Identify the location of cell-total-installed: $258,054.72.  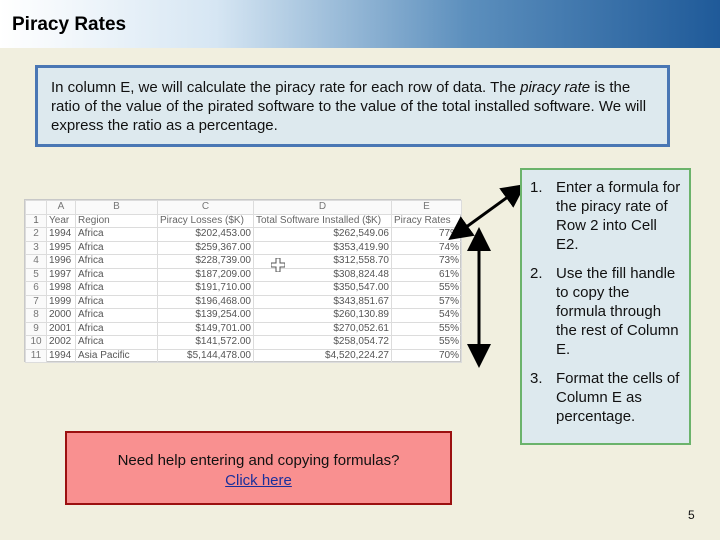
(322, 342).